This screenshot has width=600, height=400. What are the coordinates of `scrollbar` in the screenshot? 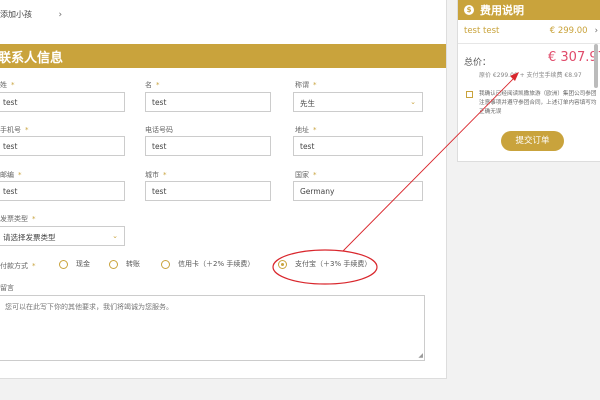 It's located at (596, 66).